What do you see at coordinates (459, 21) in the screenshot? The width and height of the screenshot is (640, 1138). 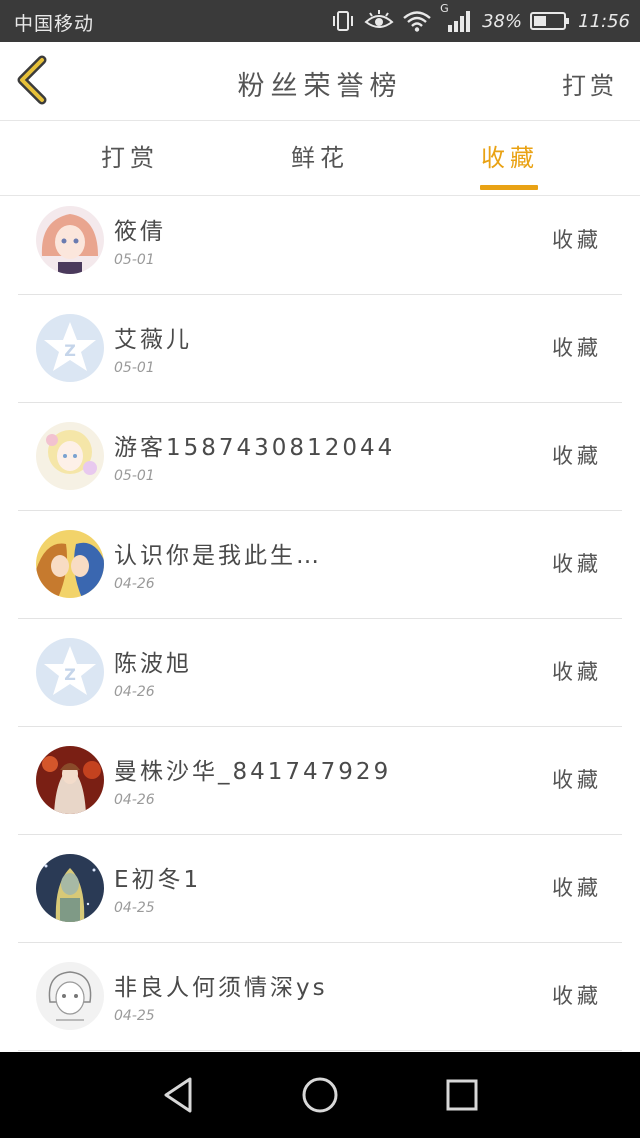 I see `signal-icon` at bounding box center [459, 21].